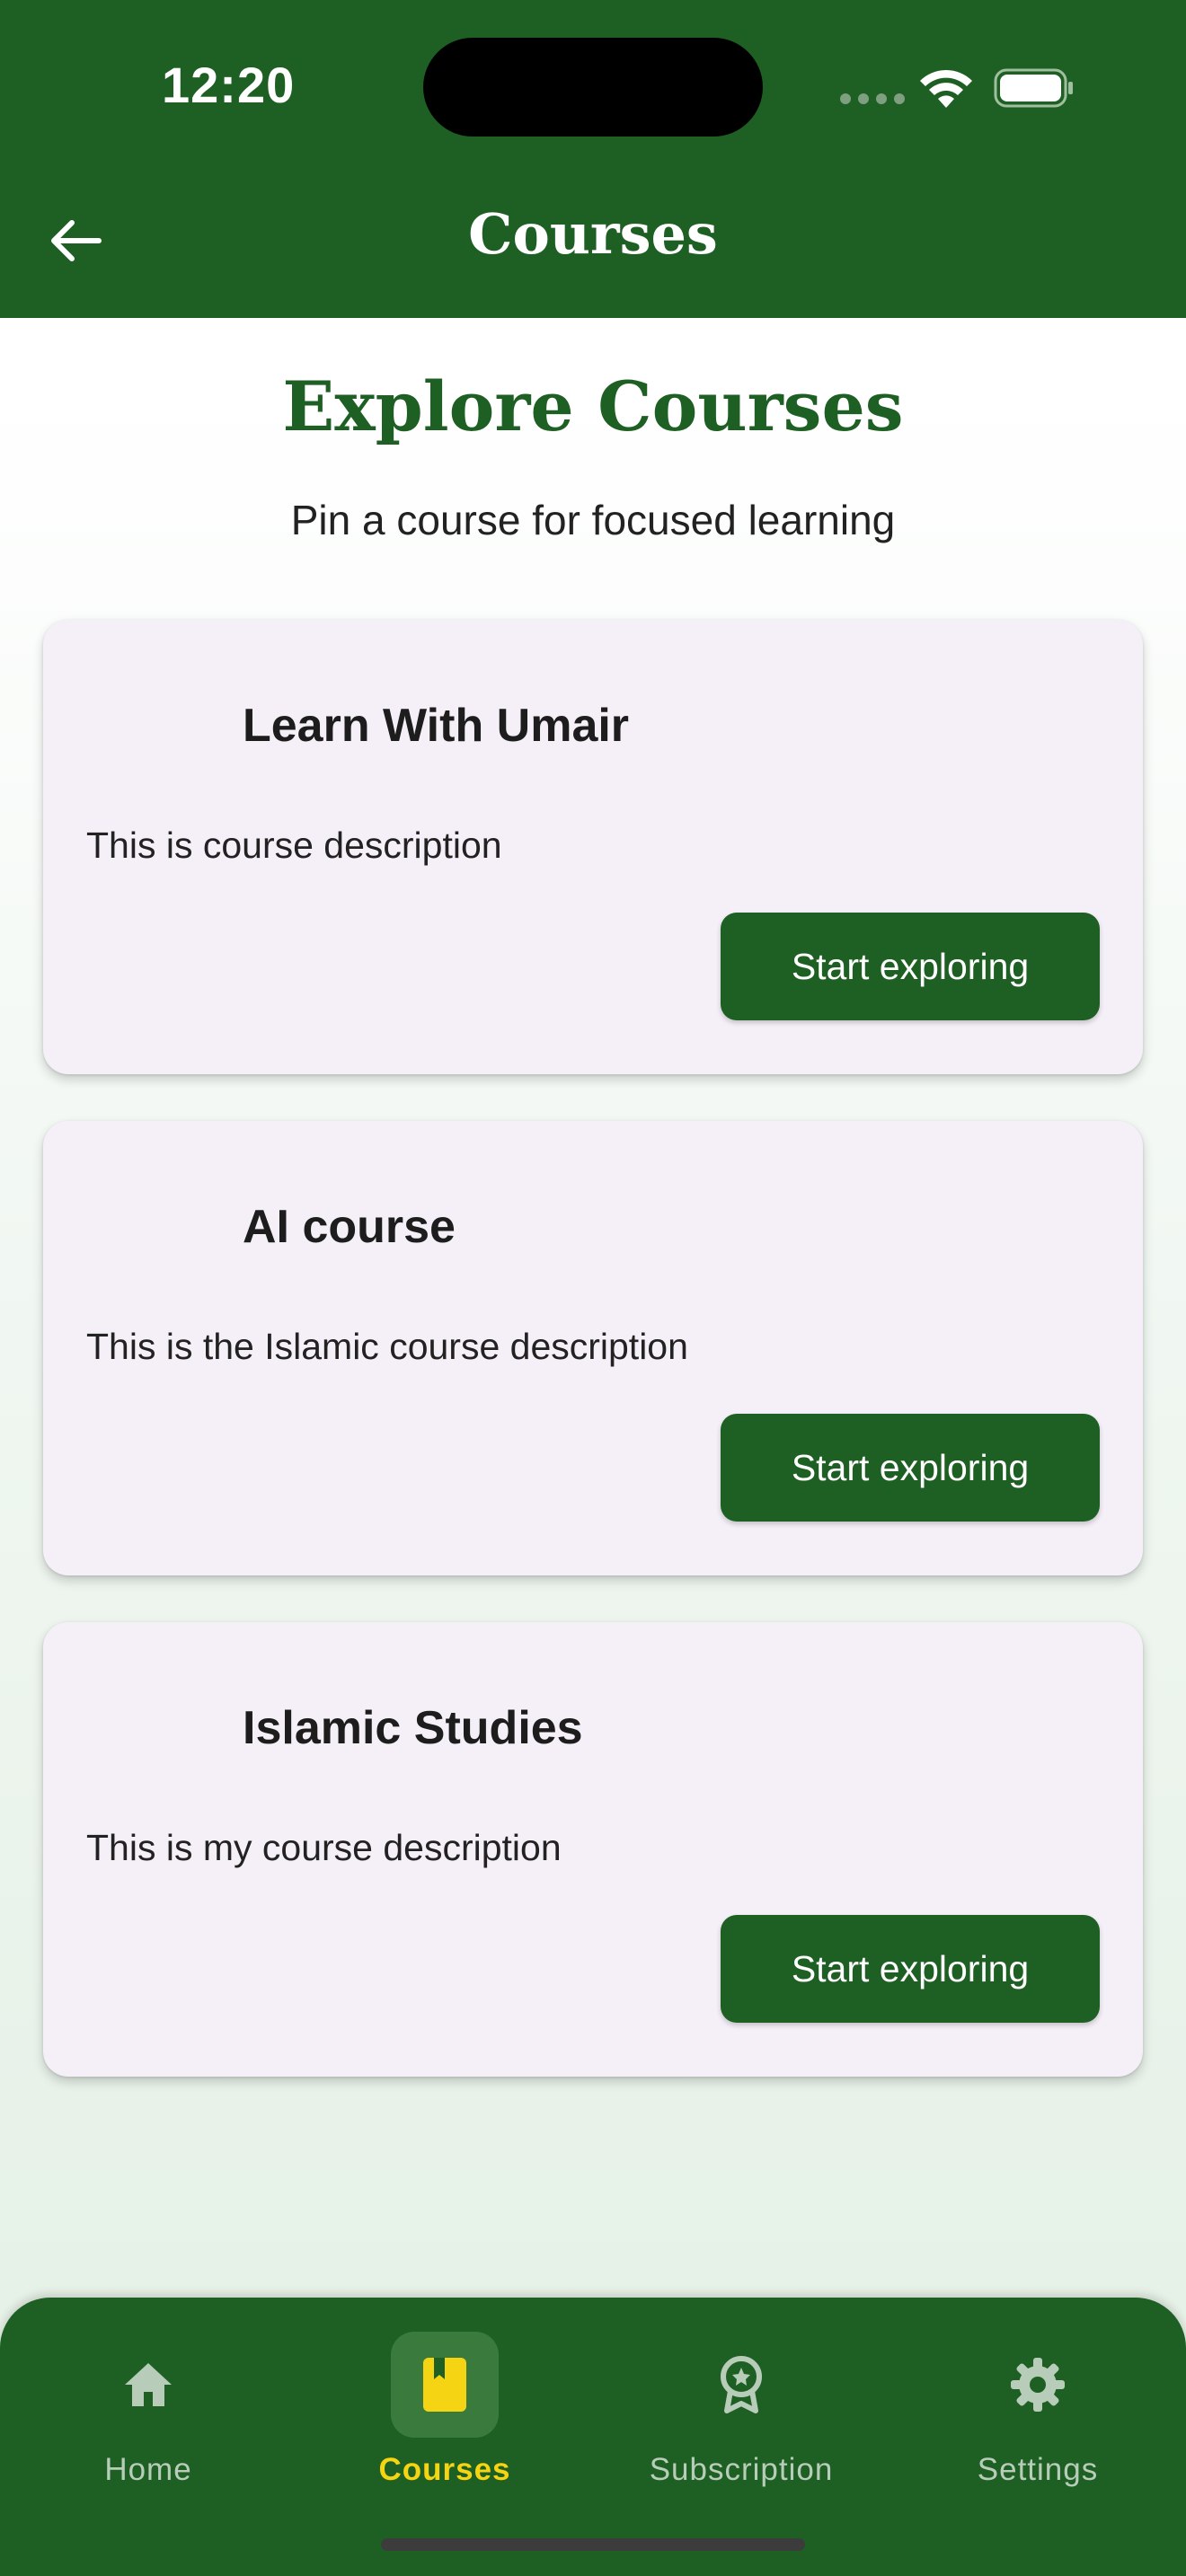  I want to click on bottom-navigation: Home Courses Subscription Settings, so click(593, 2437).